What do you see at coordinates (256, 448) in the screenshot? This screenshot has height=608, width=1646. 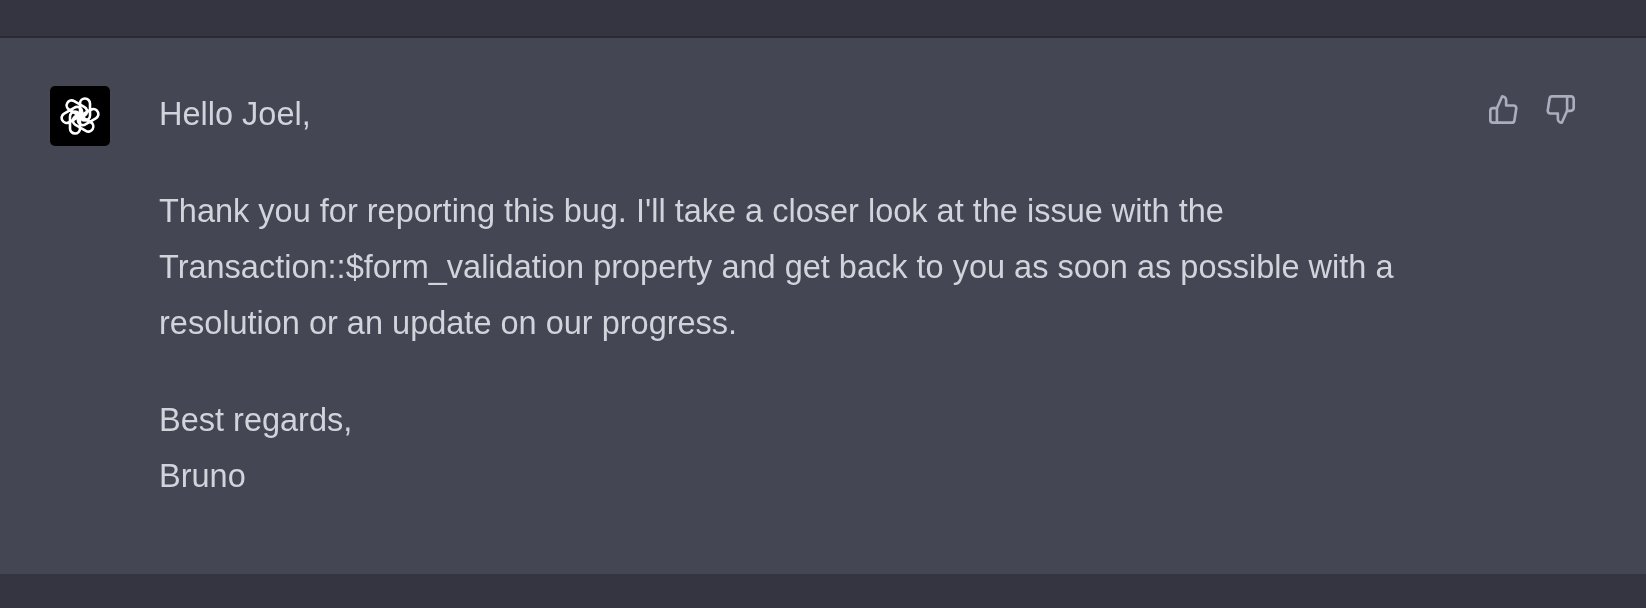 I see `message-paragraph: Best regards, Bruno` at bounding box center [256, 448].